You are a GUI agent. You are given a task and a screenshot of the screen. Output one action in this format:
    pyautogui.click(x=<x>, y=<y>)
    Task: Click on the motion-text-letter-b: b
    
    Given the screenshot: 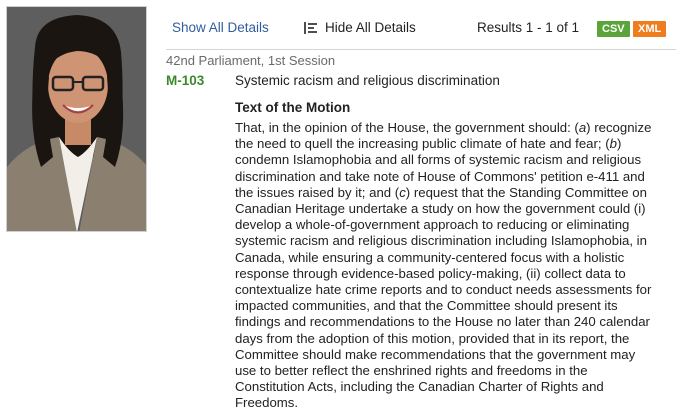 What is the action you would take?
    pyautogui.click(x=613, y=144)
    